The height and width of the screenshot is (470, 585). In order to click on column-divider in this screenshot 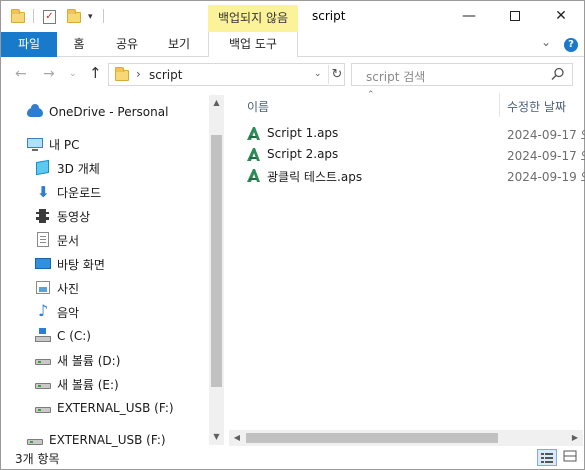, I will do `click(499, 105)`.